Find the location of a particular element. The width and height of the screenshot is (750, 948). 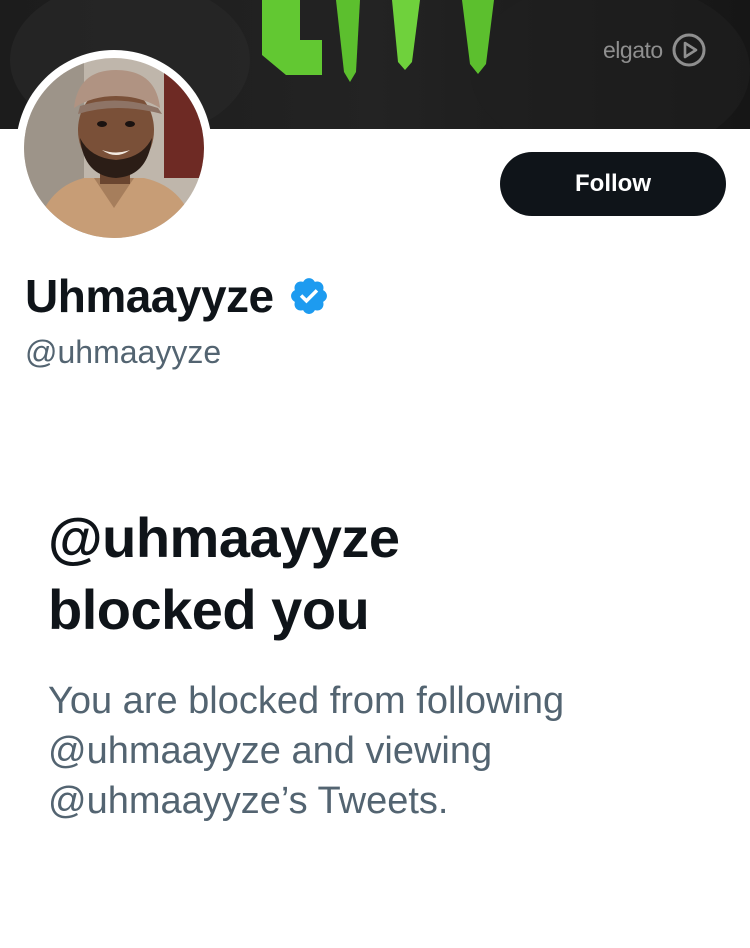

follow-button: Follow is located at coordinates (613, 184).